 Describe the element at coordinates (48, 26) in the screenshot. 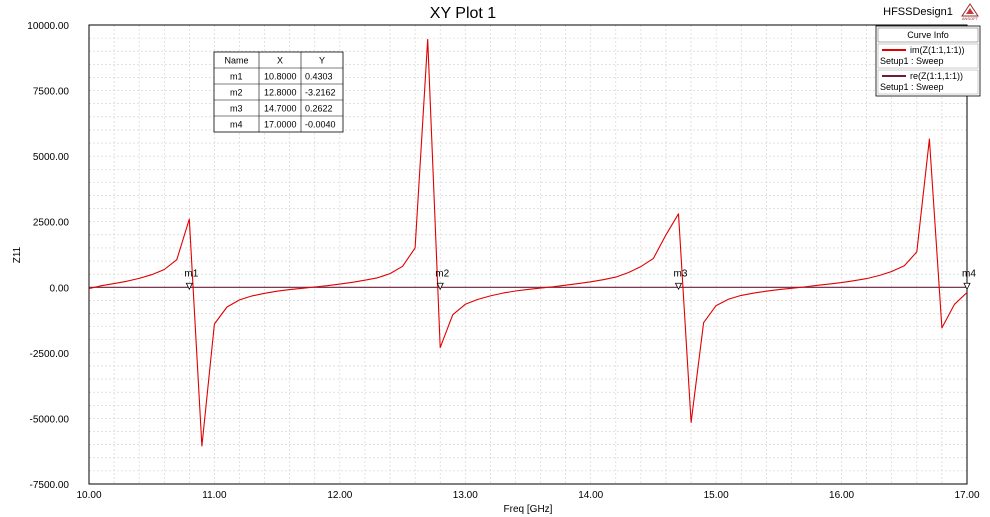

I see `y-tick-label: 10000.00` at that location.